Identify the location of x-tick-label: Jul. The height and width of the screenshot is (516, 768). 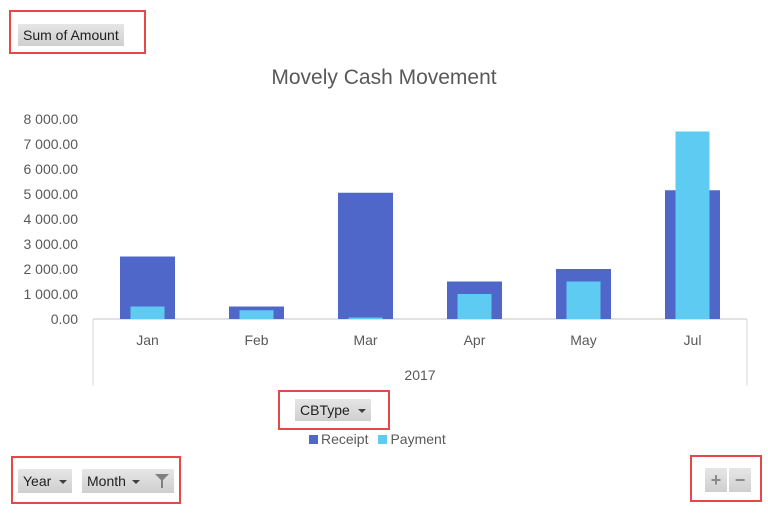
(693, 340).